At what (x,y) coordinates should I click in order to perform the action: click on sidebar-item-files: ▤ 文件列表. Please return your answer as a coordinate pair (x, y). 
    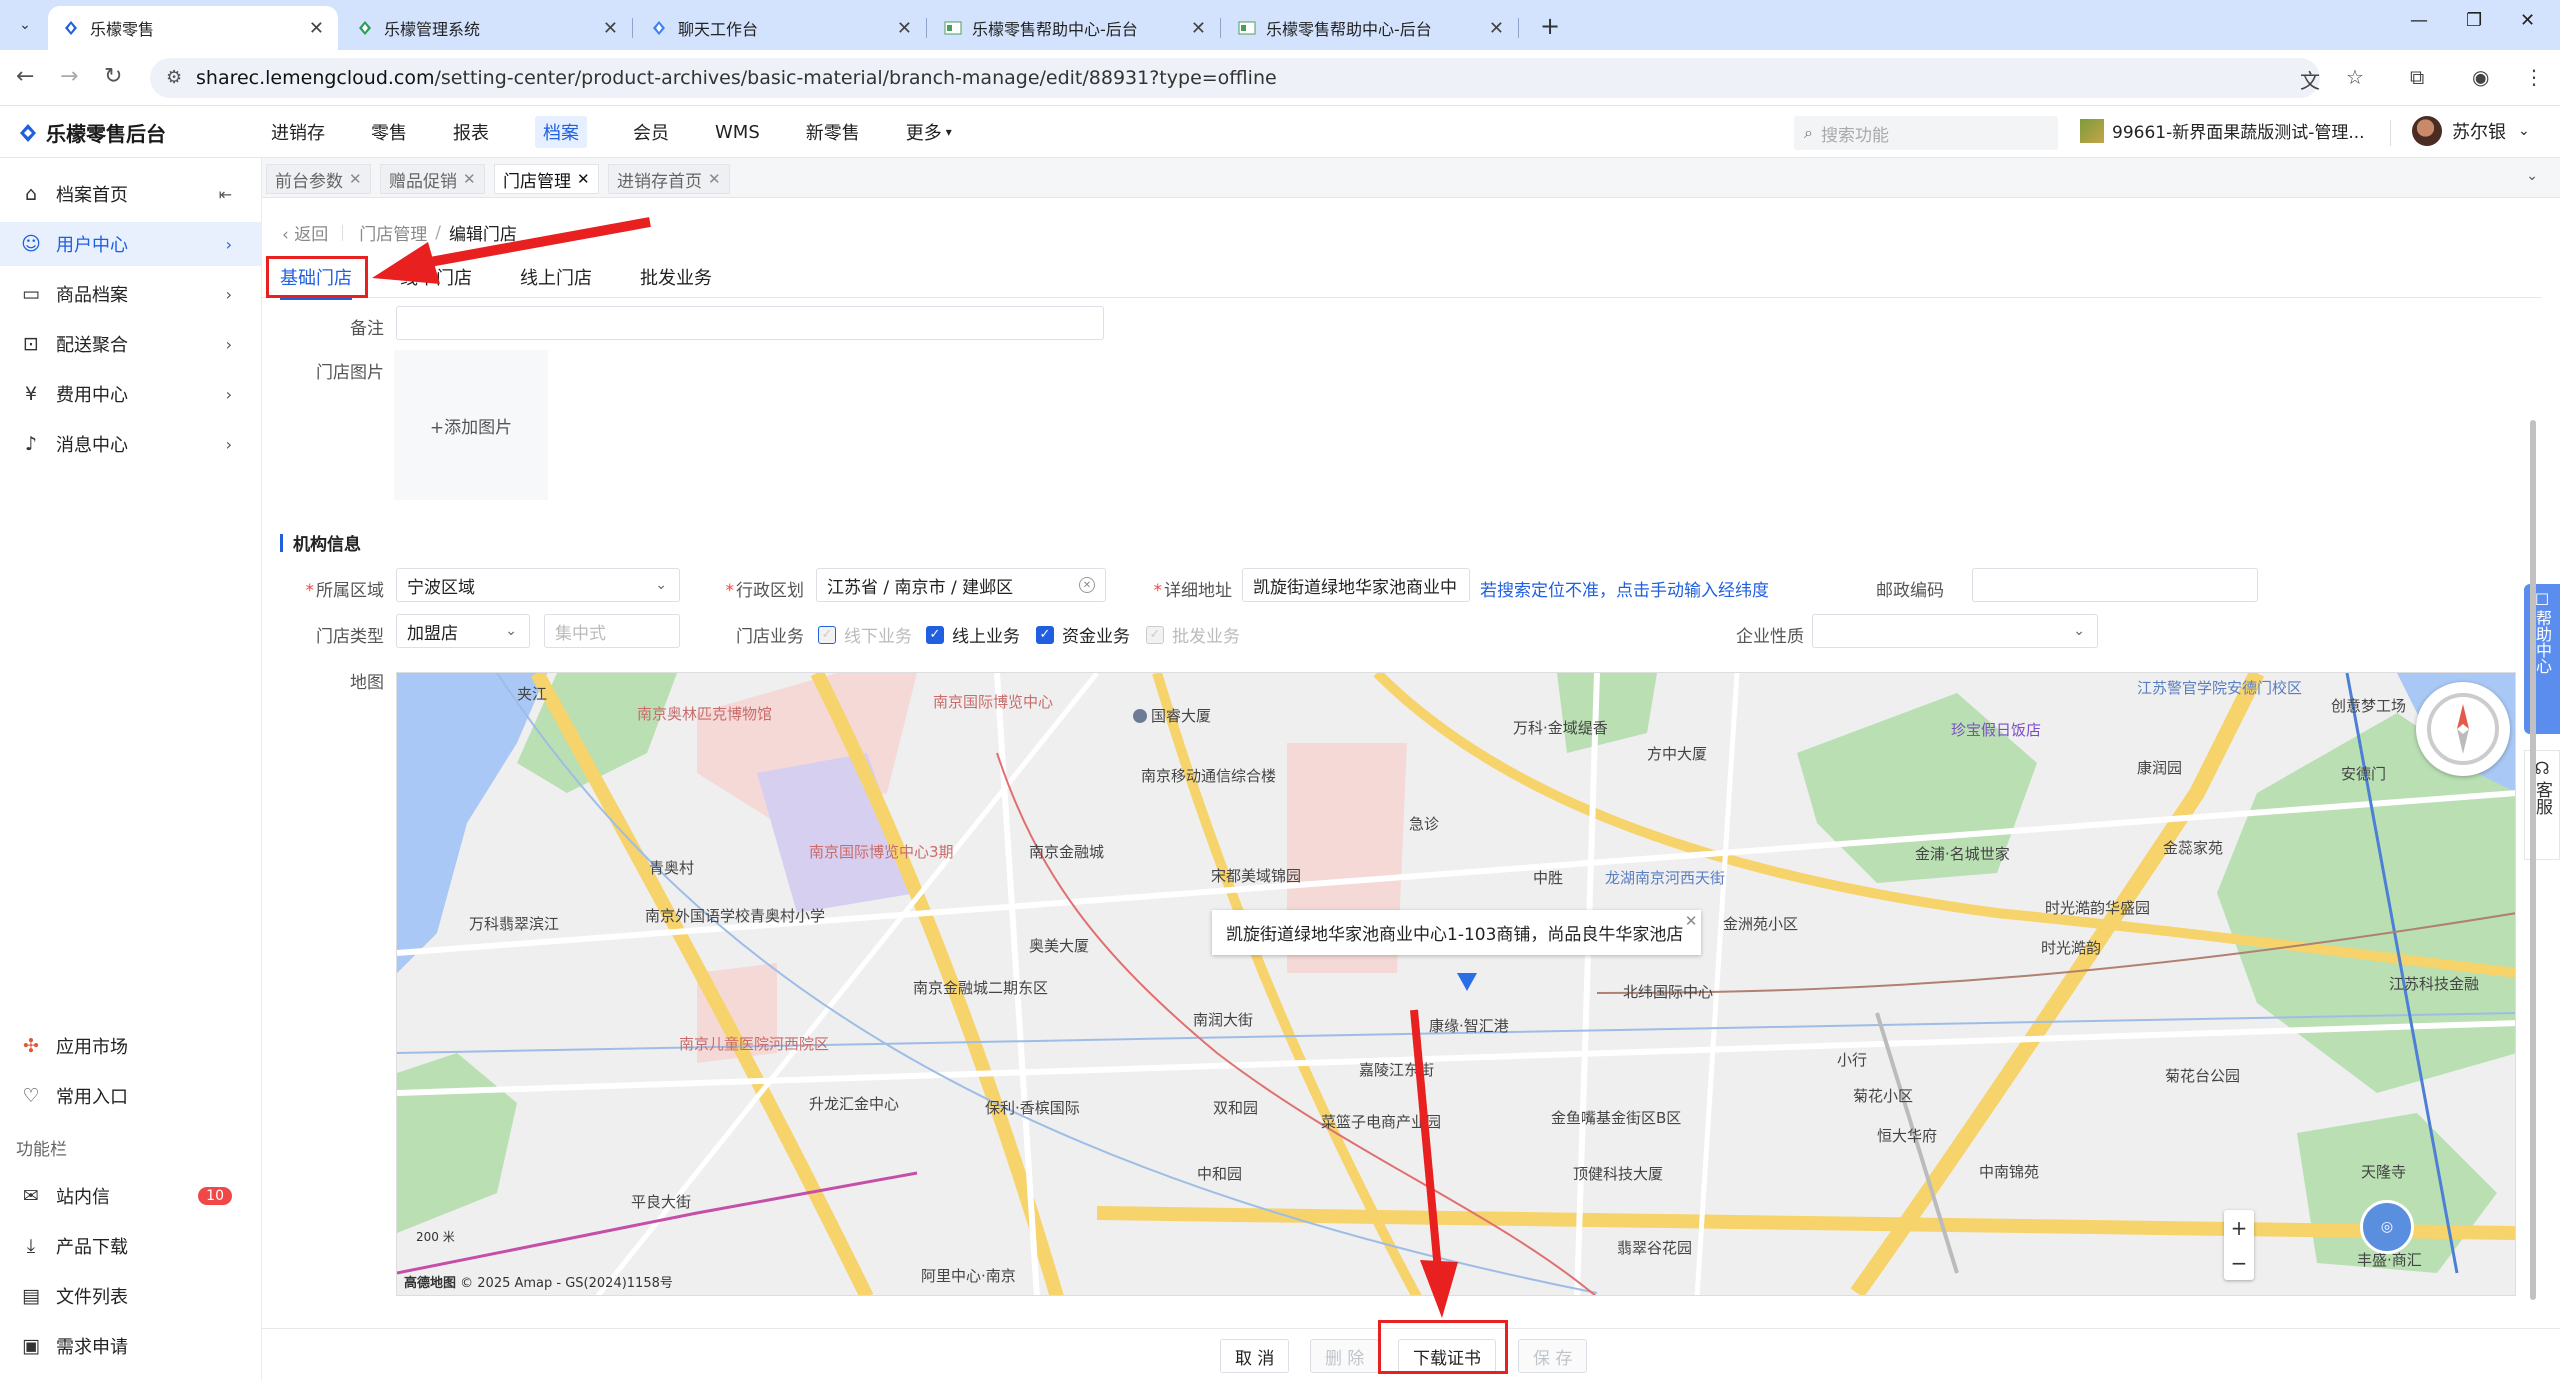
    Looking at the image, I should click on (131, 1296).